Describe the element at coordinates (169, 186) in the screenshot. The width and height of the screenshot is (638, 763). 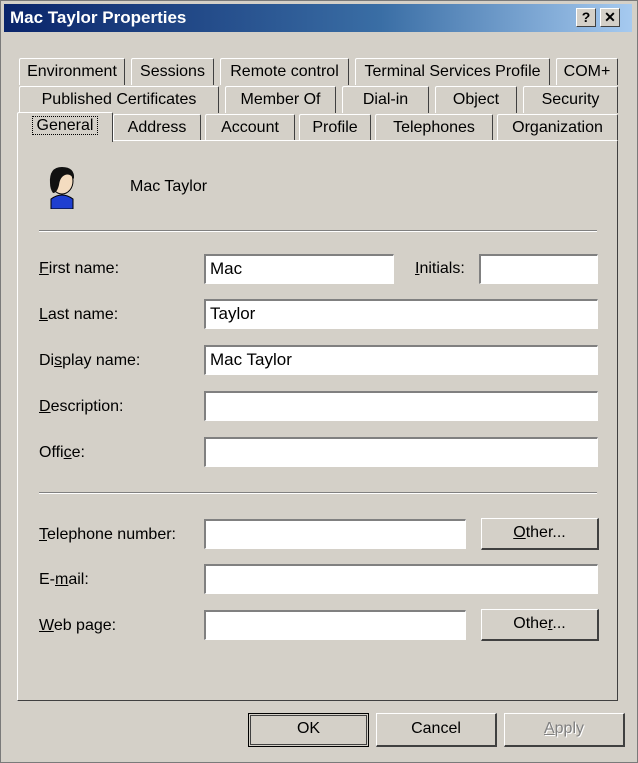
I see `user-display-name: Mac Taylor` at that location.